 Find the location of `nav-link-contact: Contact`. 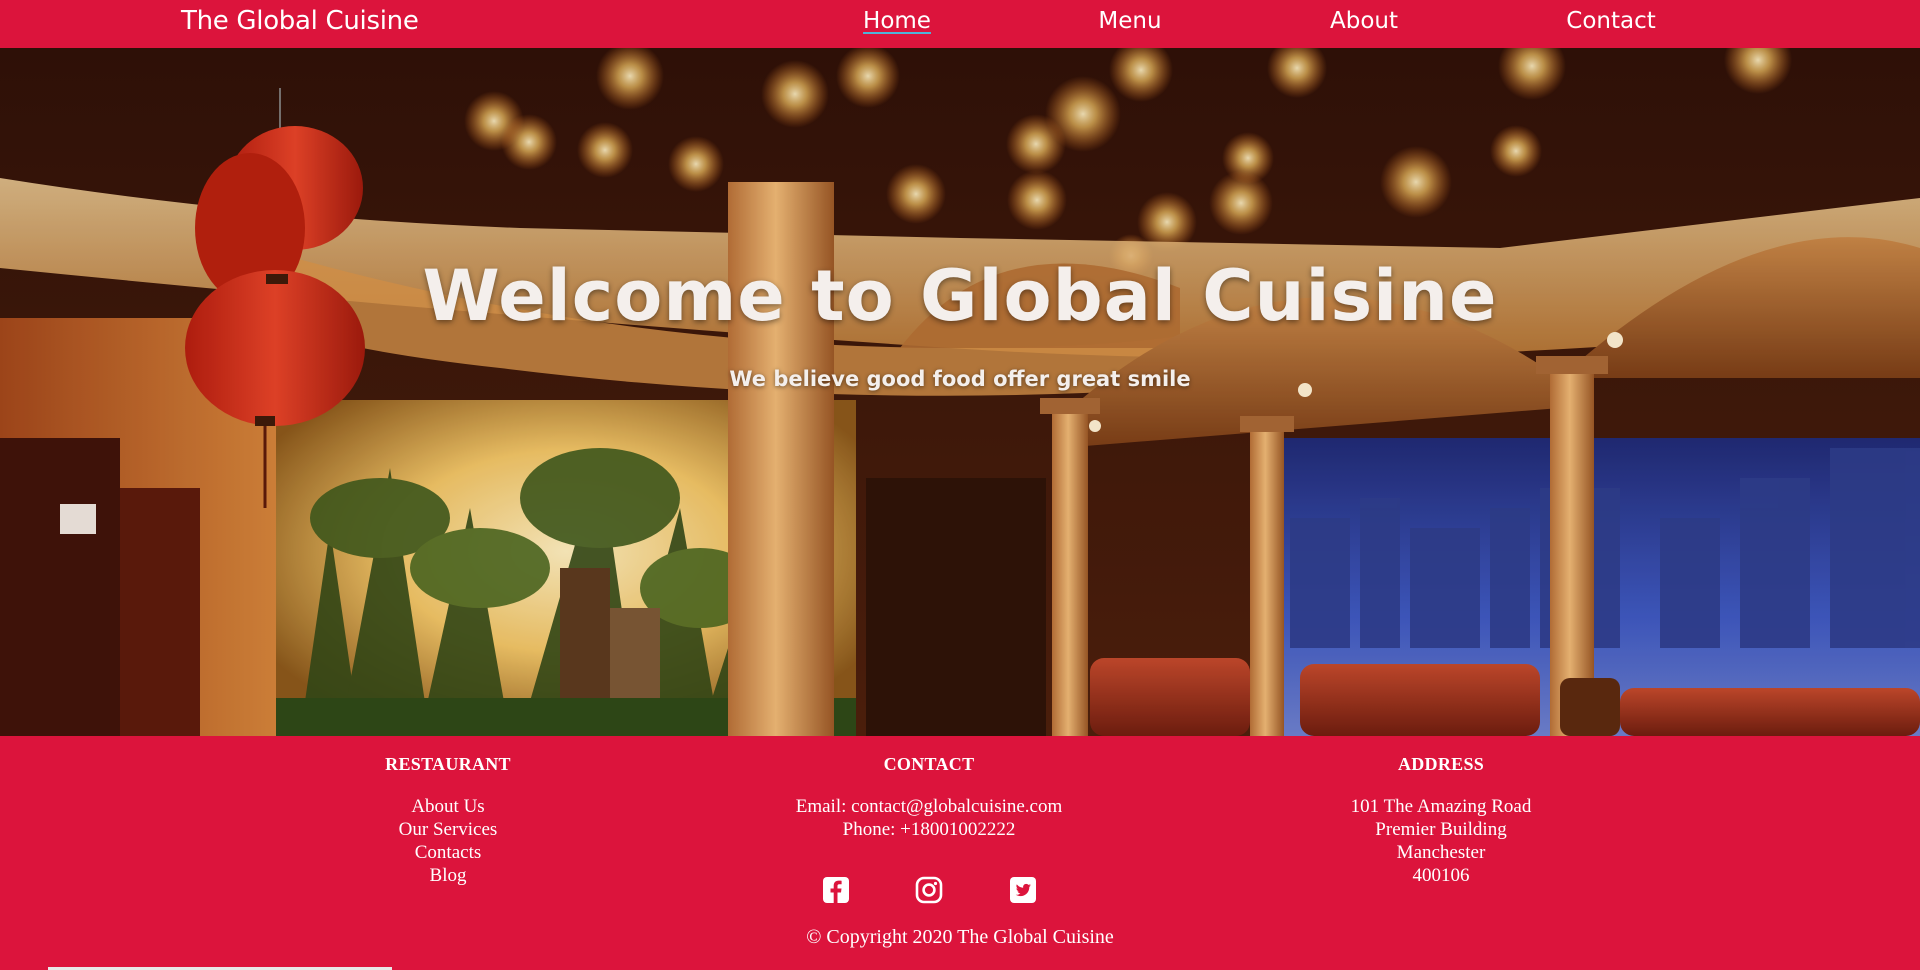

nav-link-contact: Contact is located at coordinates (1610, 21).